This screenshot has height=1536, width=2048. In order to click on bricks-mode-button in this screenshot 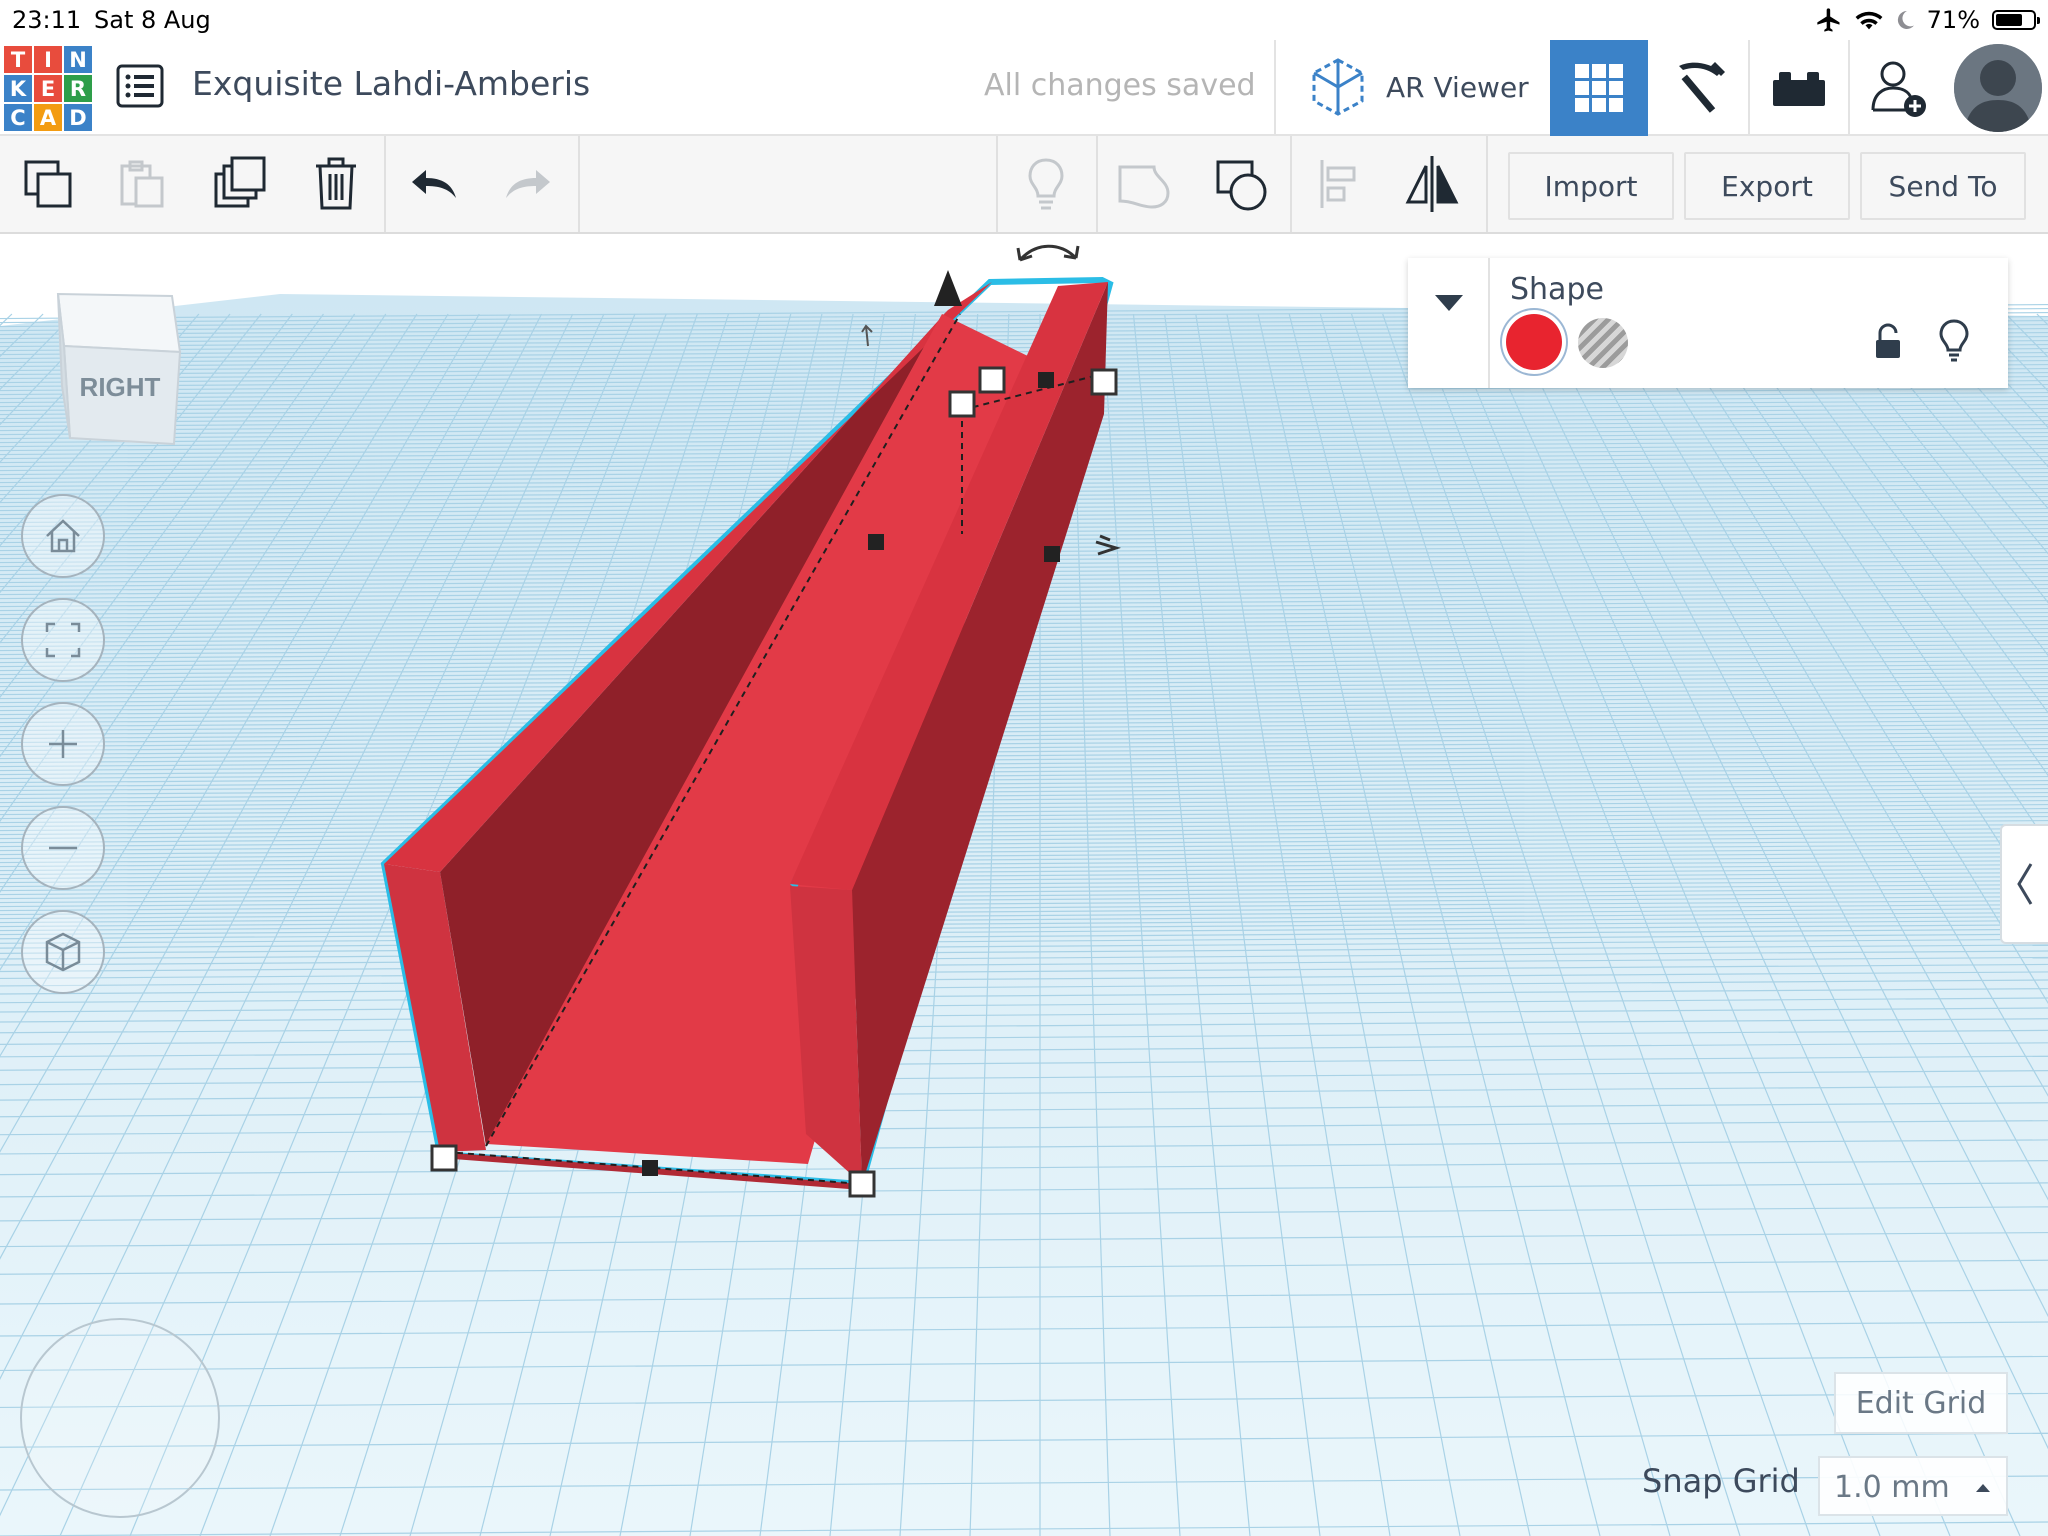, I will do `click(1799, 88)`.